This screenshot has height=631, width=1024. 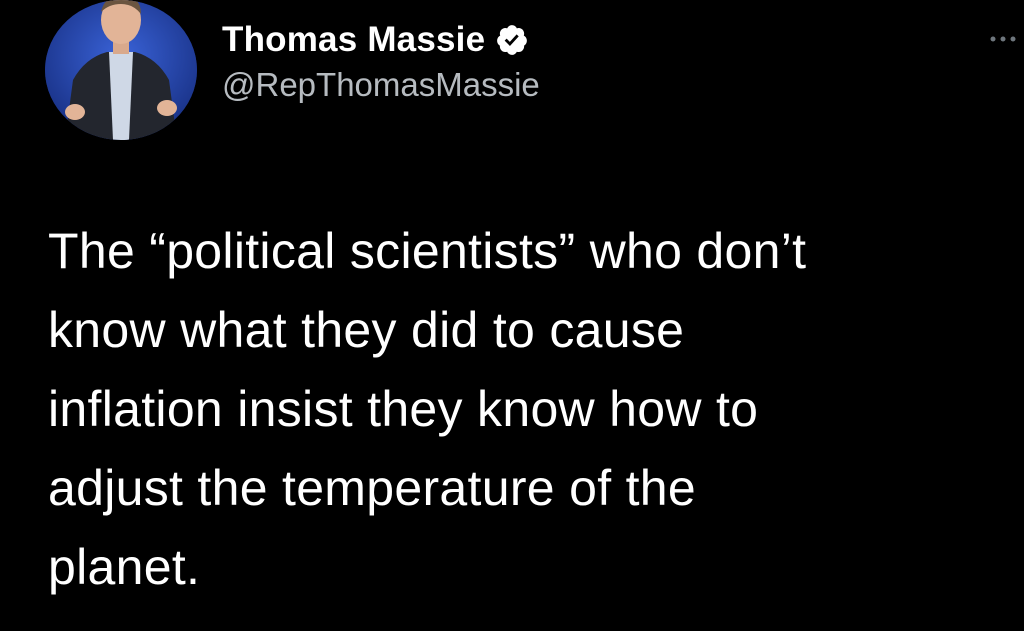 I want to click on more-options-icon, so click(x=1003, y=38).